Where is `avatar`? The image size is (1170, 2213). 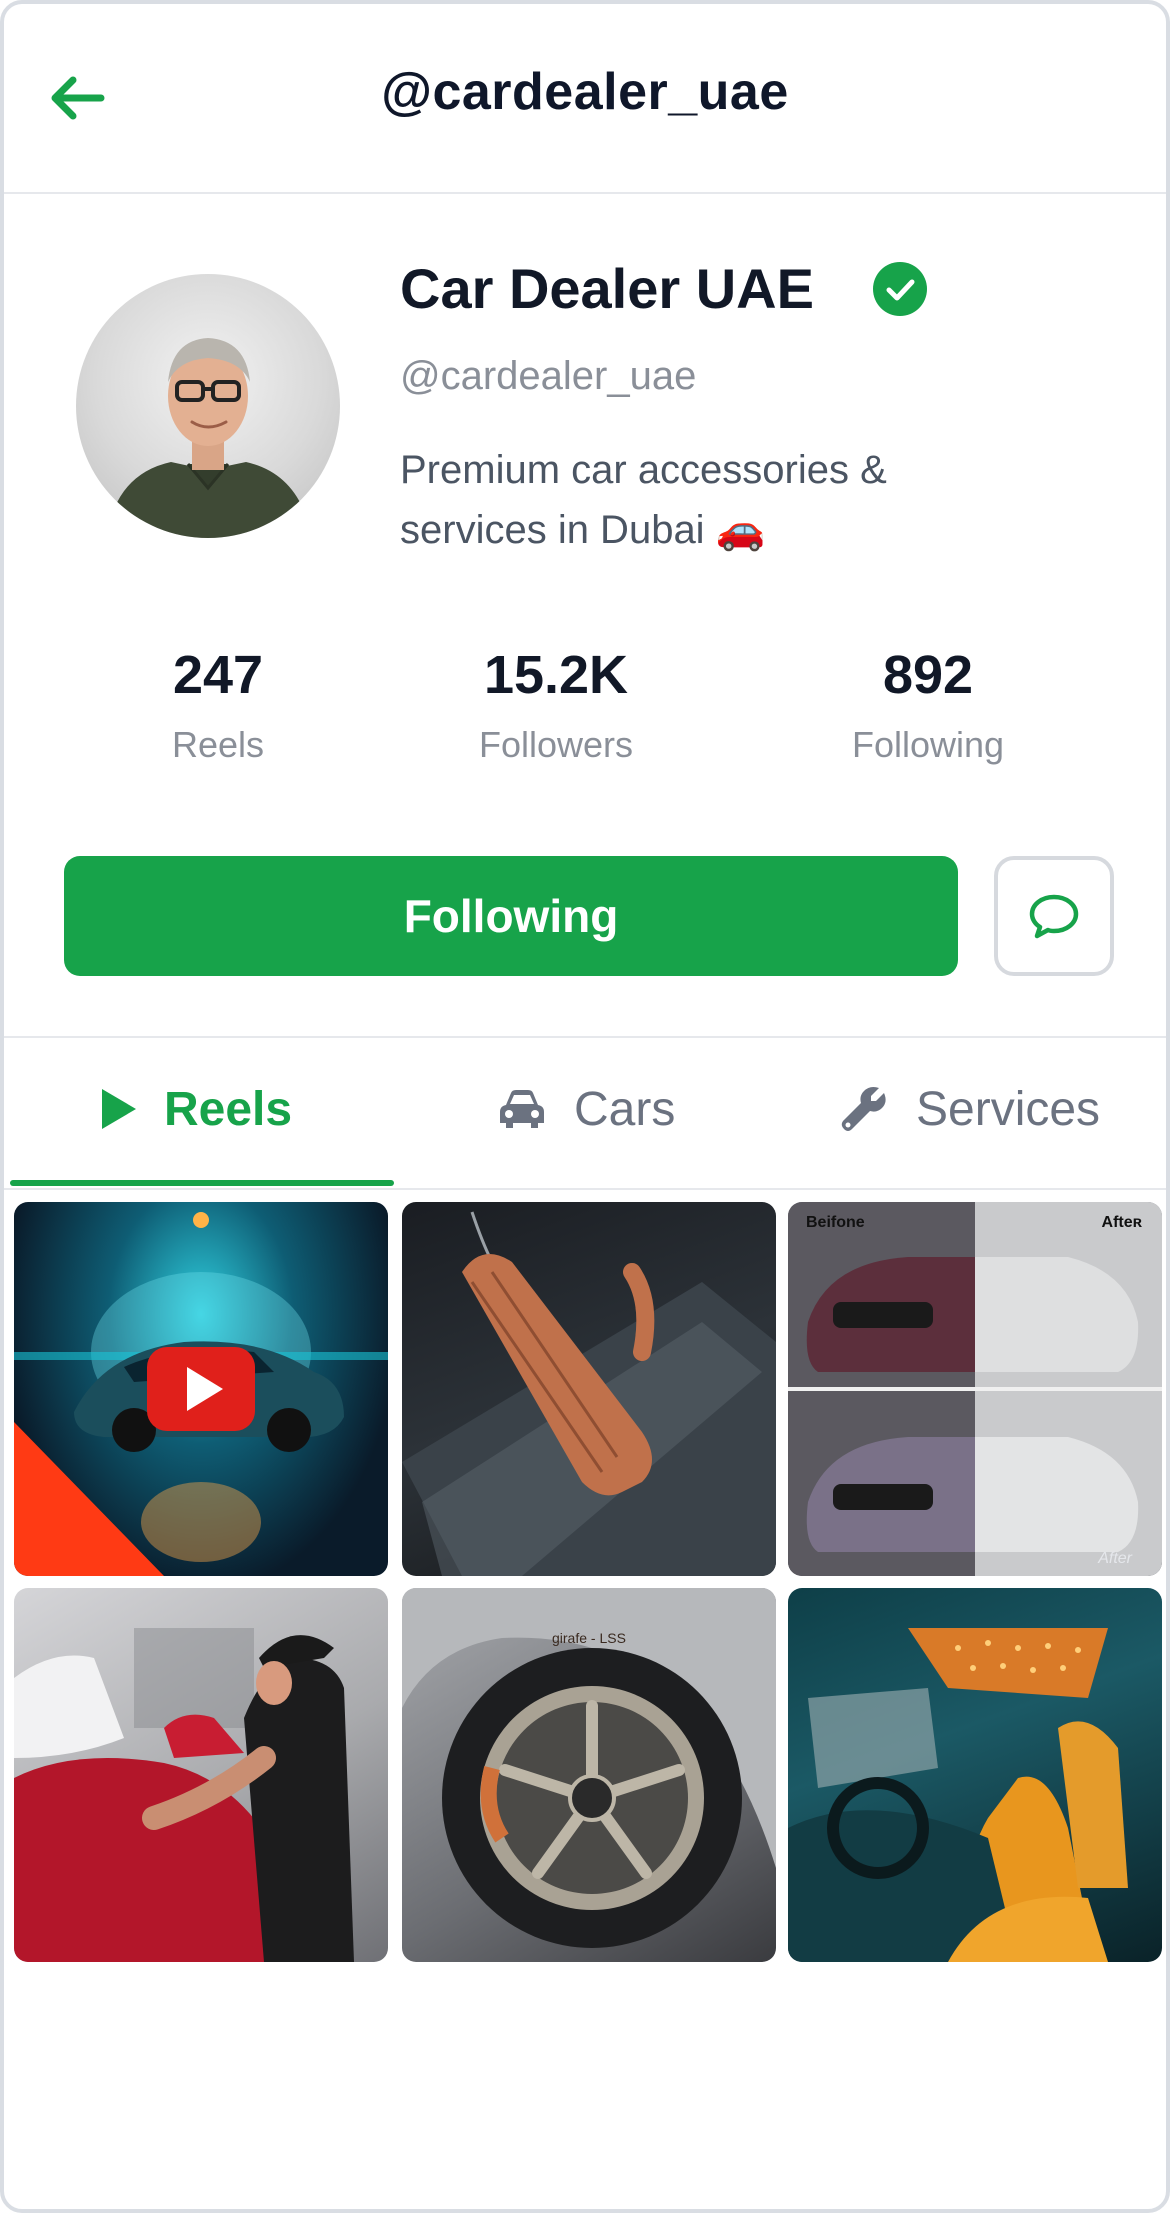 avatar is located at coordinates (208, 406).